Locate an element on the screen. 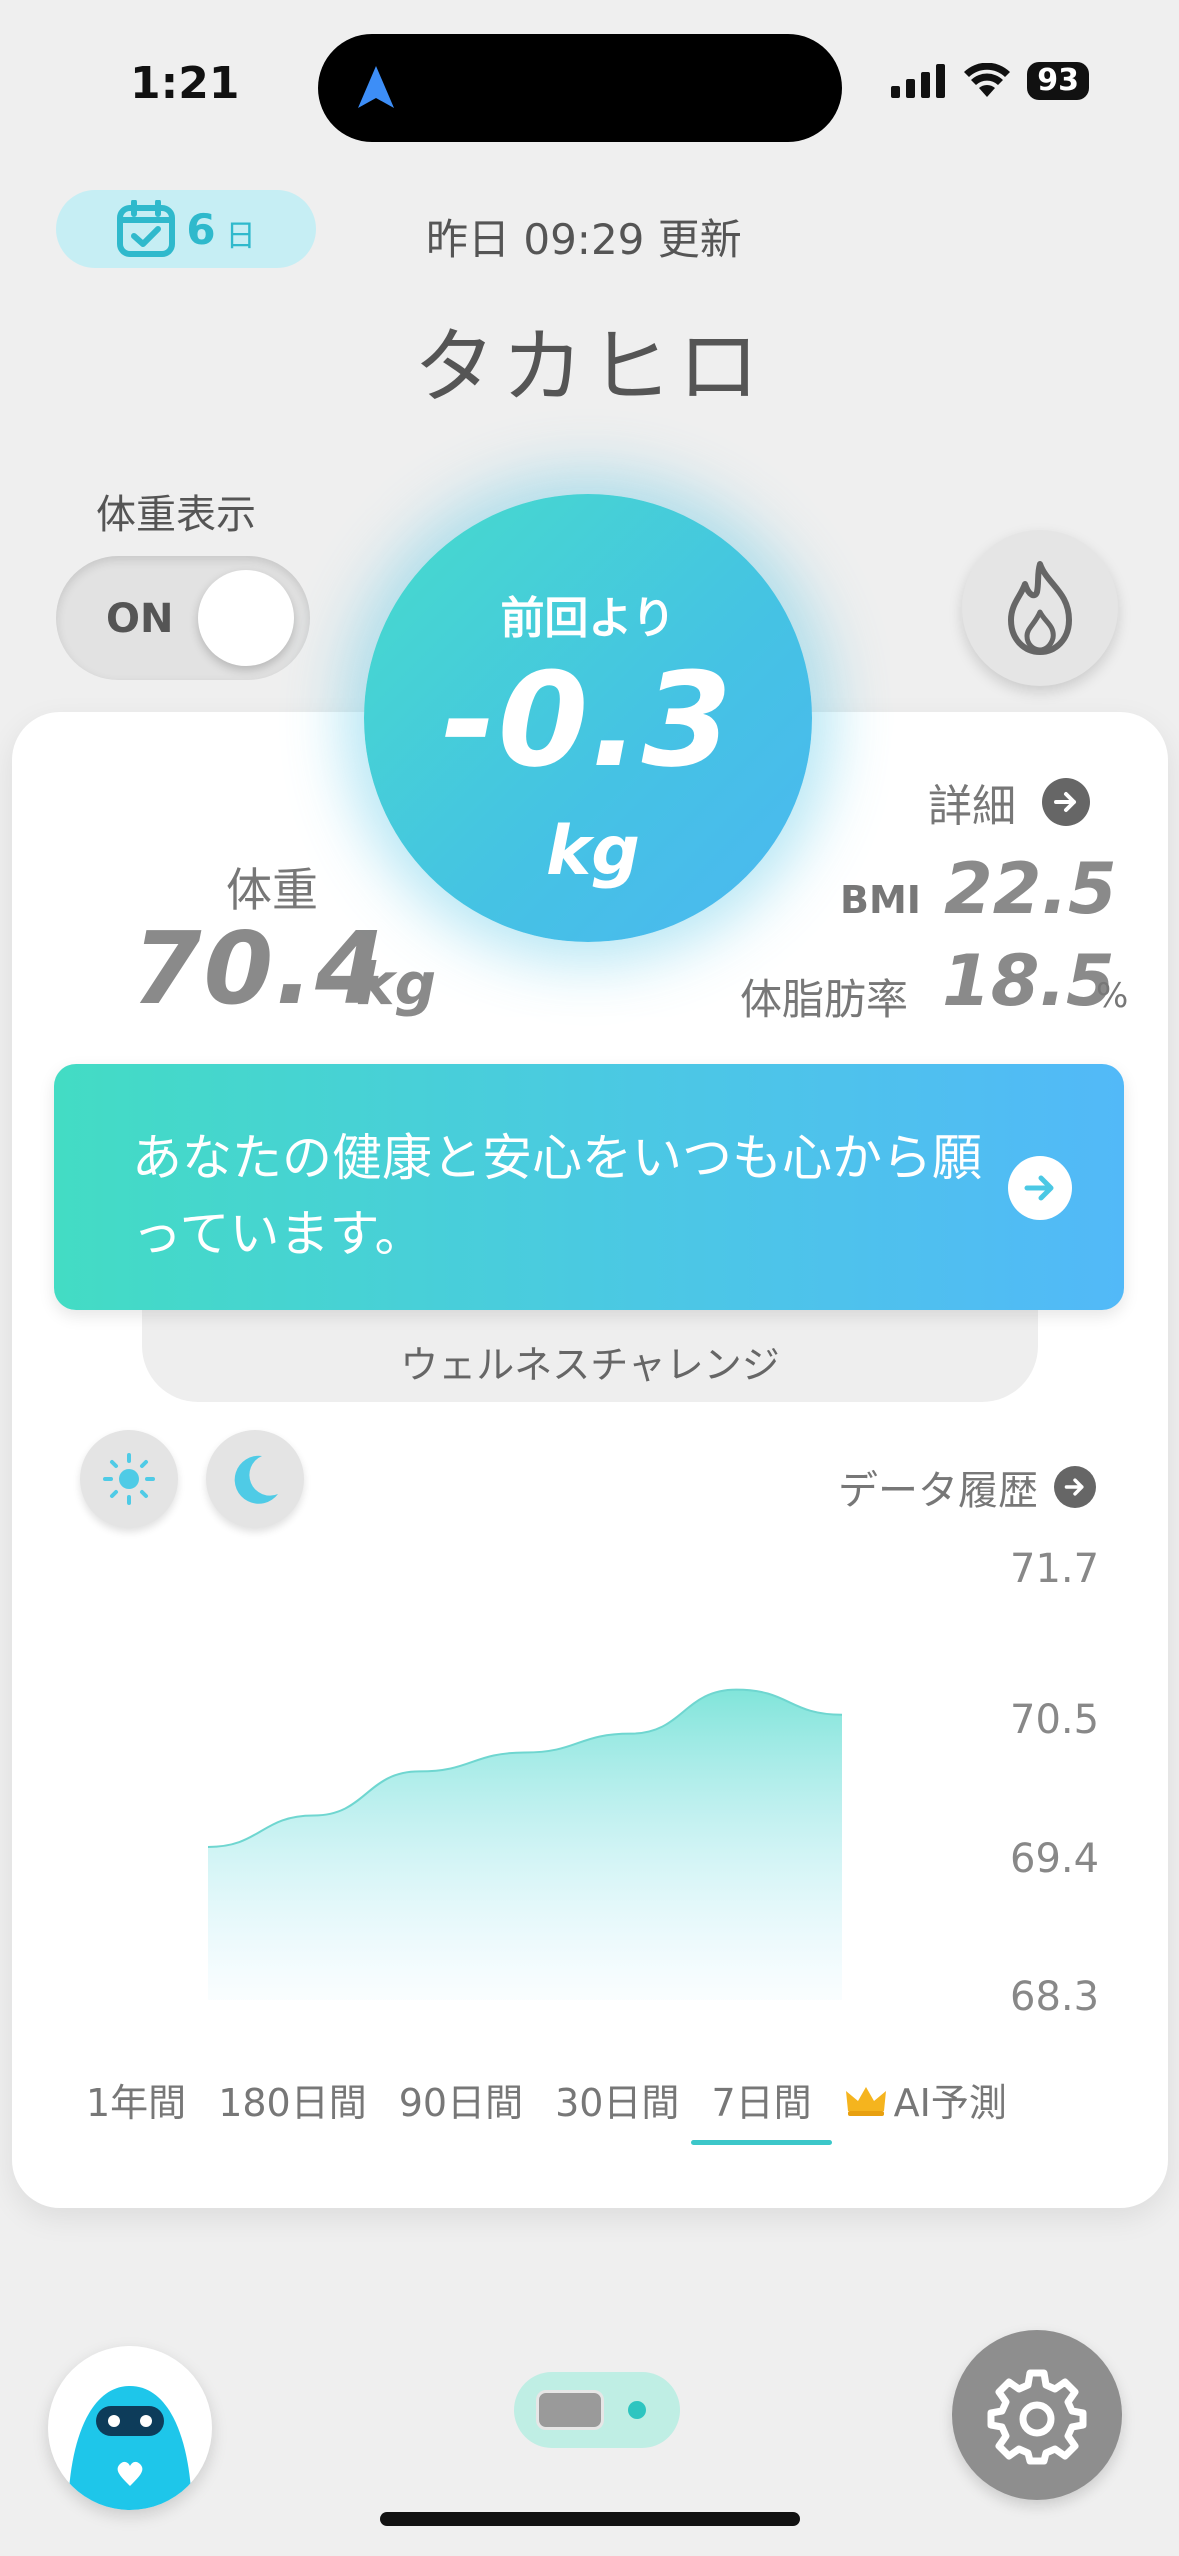 This screenshot has height=2556, width=1179. weight-diff-bubble: 前回より -0.3 kg is located at coordinates (588, 718).